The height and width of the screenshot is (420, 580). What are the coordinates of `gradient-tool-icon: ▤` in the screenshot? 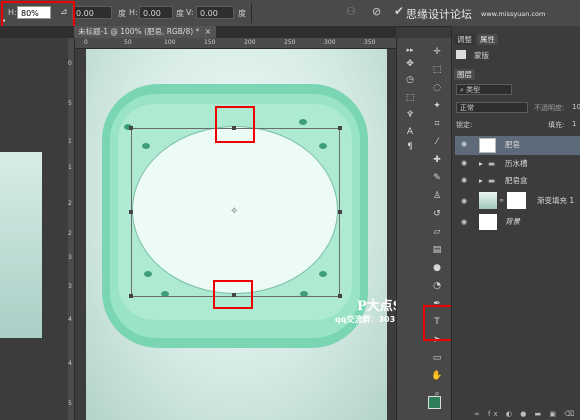 It's located at (437, 250).